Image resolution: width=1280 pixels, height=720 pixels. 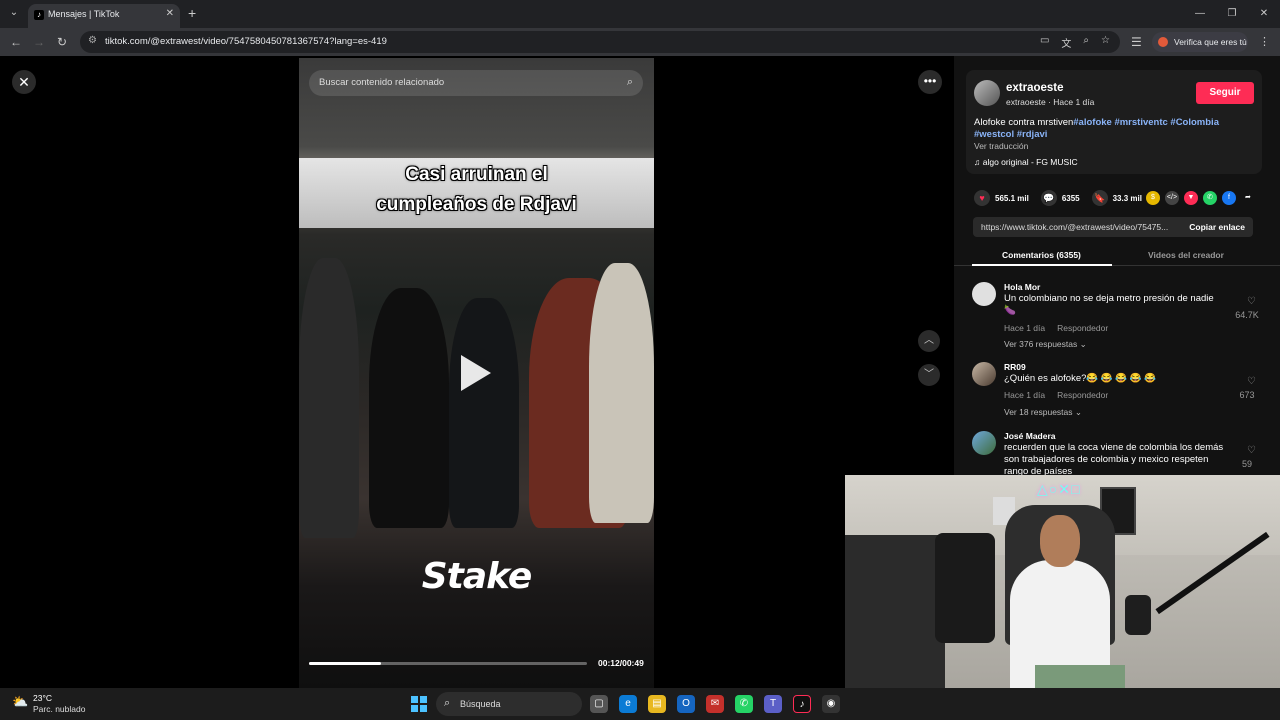 I want to click on weather-icon: ⛅, so click(x=21, y=703).